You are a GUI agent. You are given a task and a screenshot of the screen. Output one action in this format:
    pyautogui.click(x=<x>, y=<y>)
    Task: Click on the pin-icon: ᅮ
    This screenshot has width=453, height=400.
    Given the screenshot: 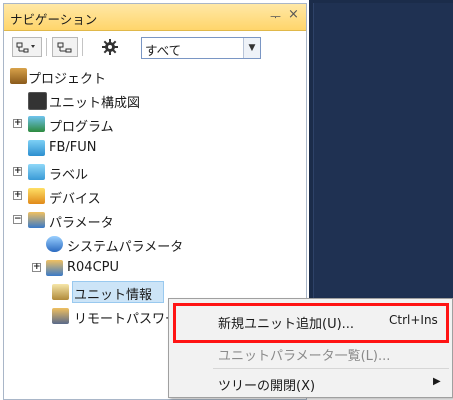 What is the action you would take?
    pyautogui.click(x=275, y=16)
    